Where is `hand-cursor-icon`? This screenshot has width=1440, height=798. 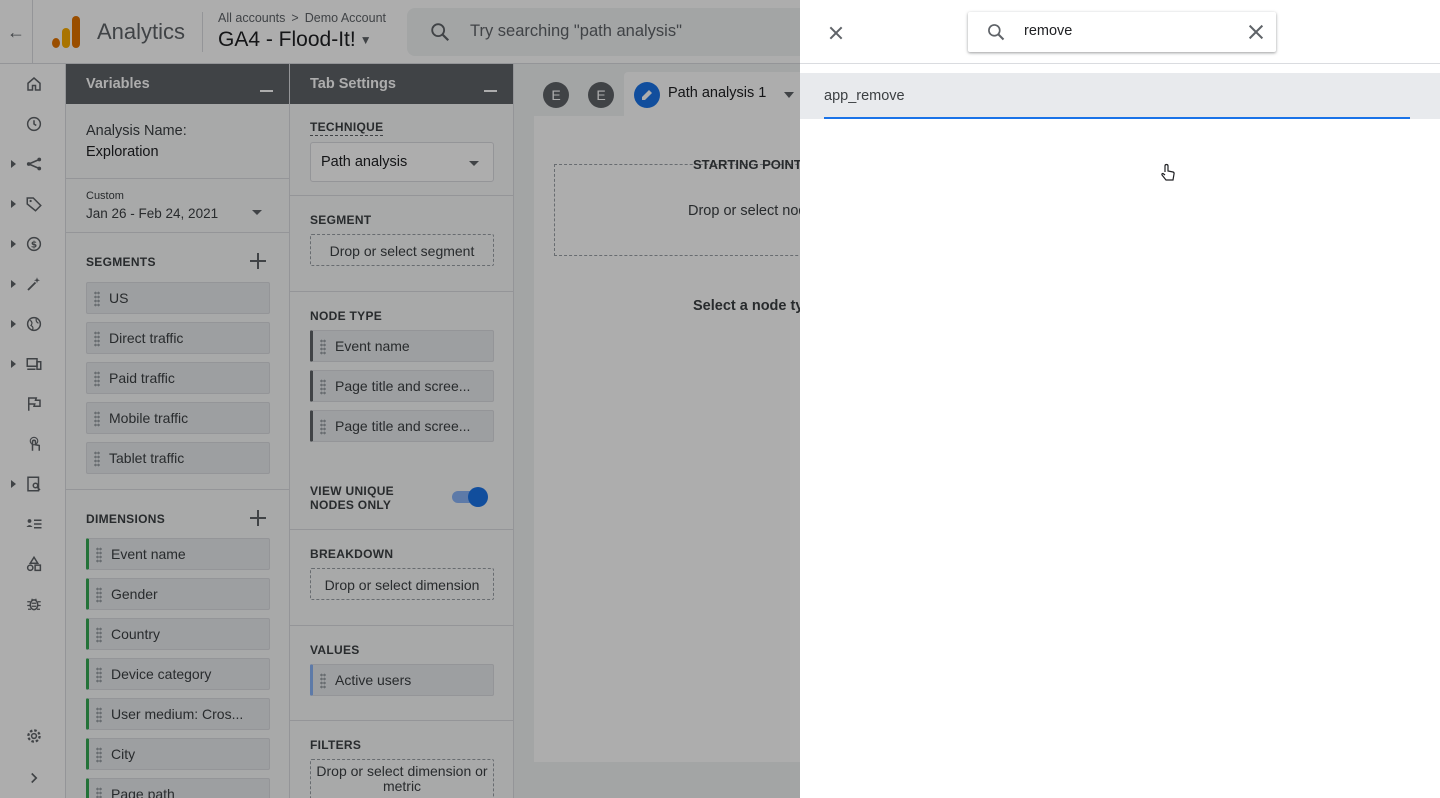 hand-cursor-icon is located at coordinates (1168, 172).